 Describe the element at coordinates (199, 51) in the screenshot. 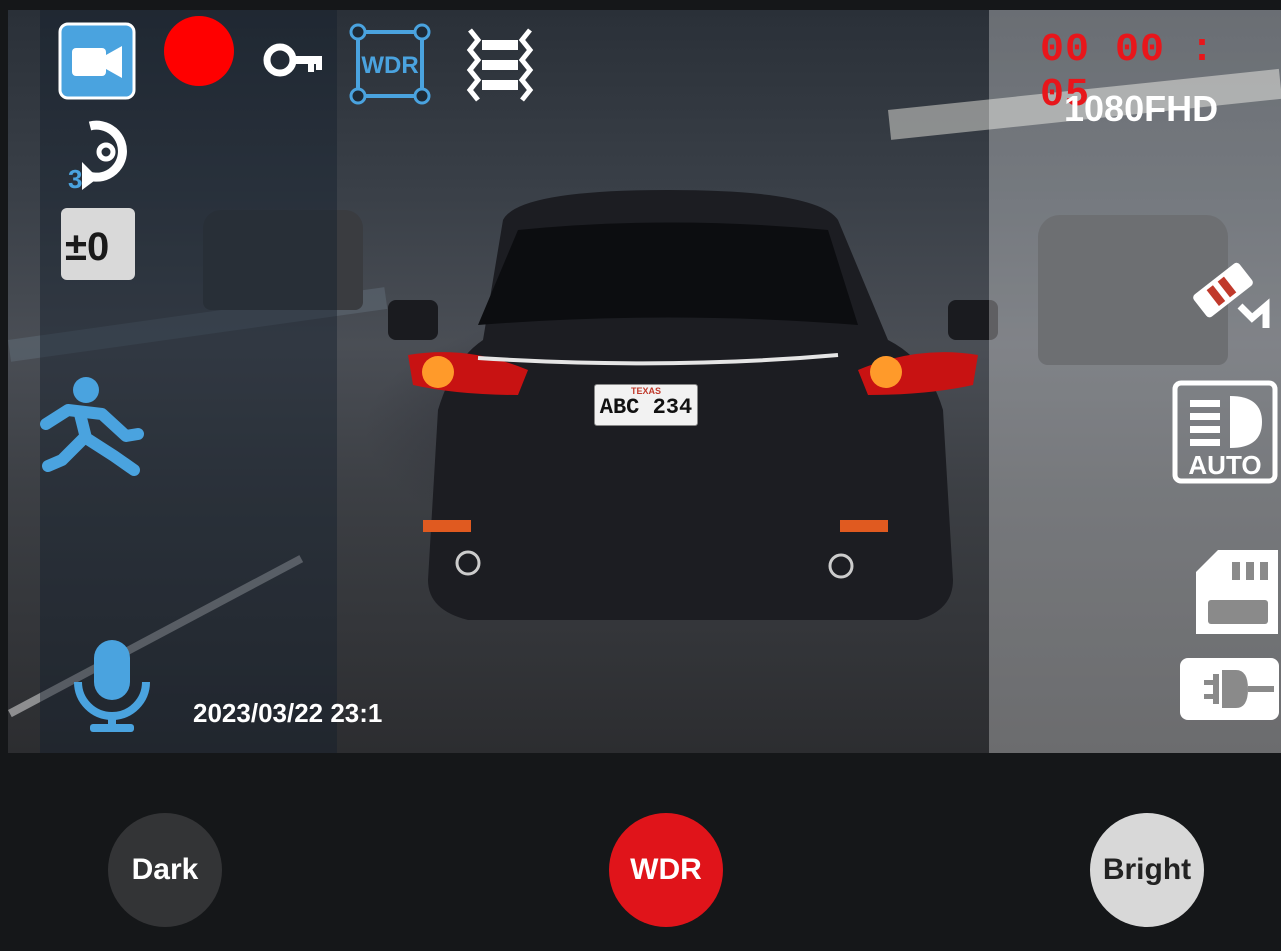

I see `record-indicator-icon` at that location.